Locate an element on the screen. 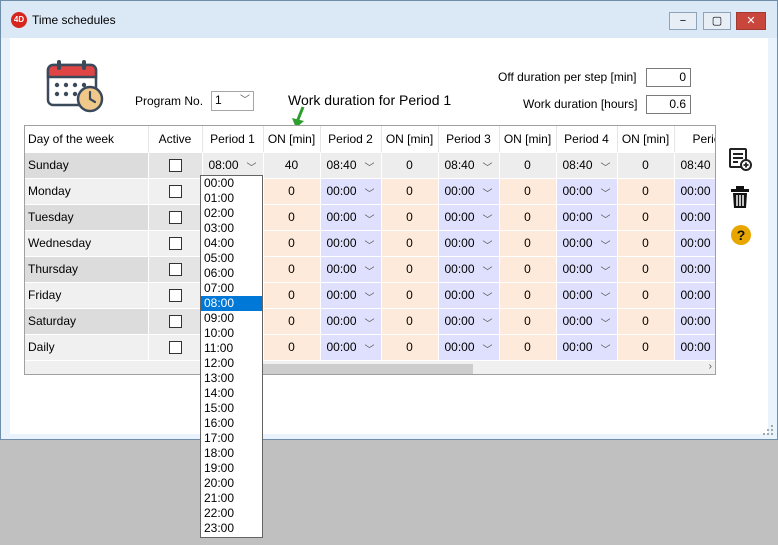  column-header: Day of the week is located at coordinates (87, 139).